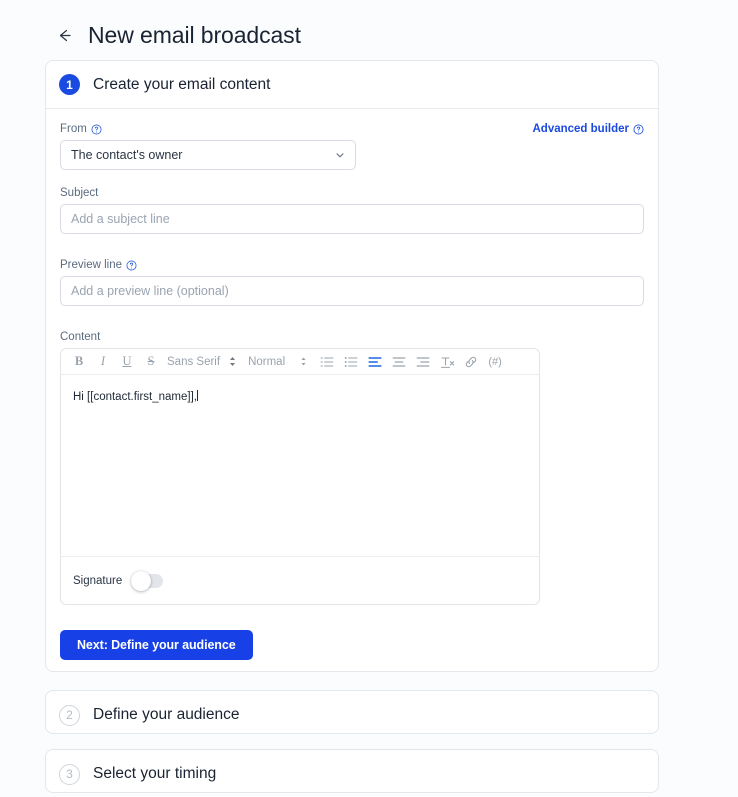  What do you see at coordinates (300, 466) in the screenshot?
I see `editor-content-area: Hi [[contact.first_name]],` at bounding box center [300, 466].